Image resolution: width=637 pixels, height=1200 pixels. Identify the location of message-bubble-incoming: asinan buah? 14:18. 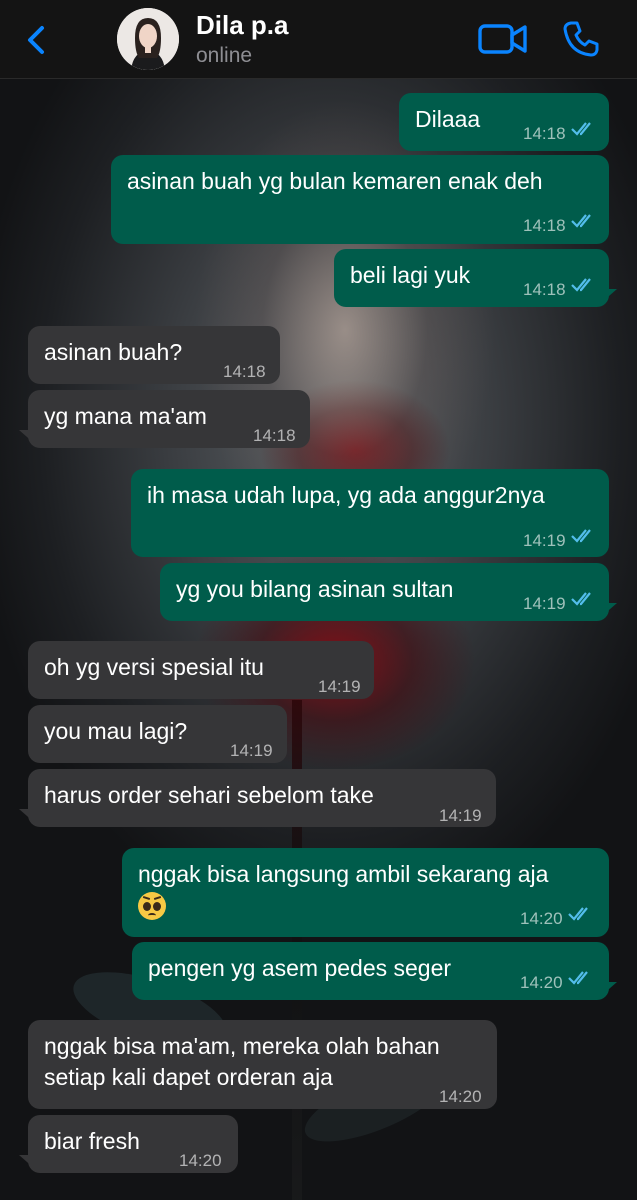
(154, 355).